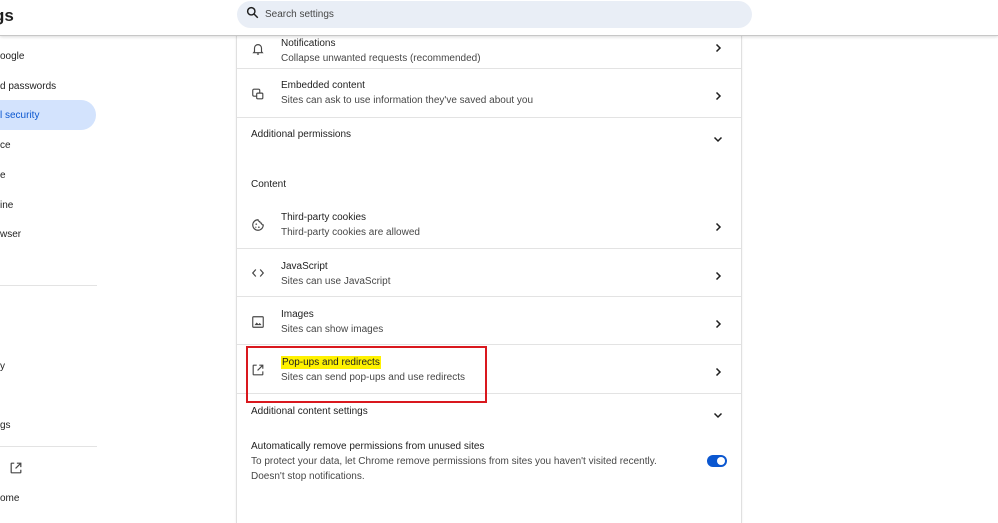  Describe the element at coordinates (28, 86) in the screenshot. I see `sidebar-item-label: d passwords` at that location.